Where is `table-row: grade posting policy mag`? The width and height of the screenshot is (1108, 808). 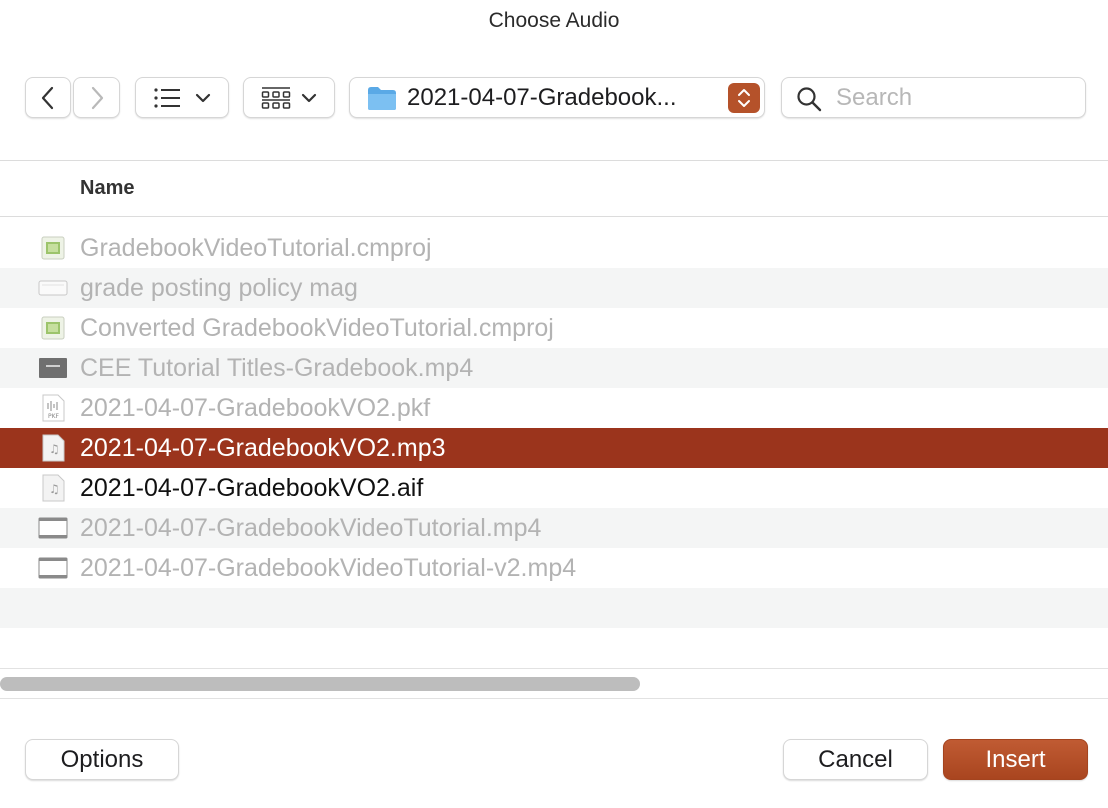 table-row: grade posting policy mag is located at coordinates (554, 288).